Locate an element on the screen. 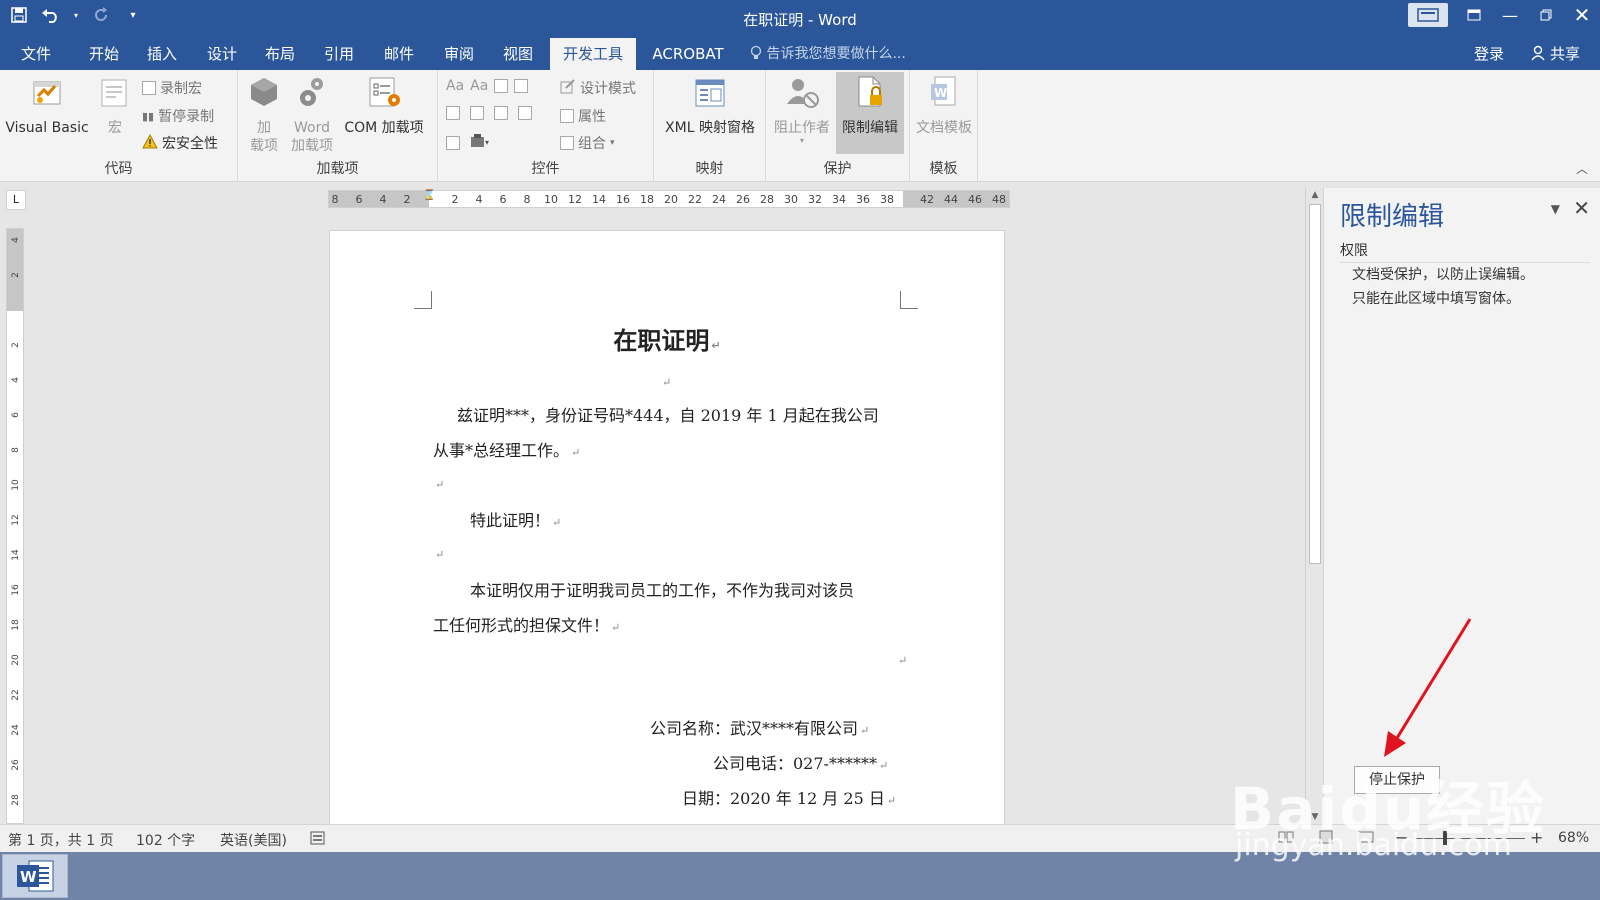 This screenshot has width=1600, height=900. ruler-tick-label: 10 is located at coordinates (551, 199).